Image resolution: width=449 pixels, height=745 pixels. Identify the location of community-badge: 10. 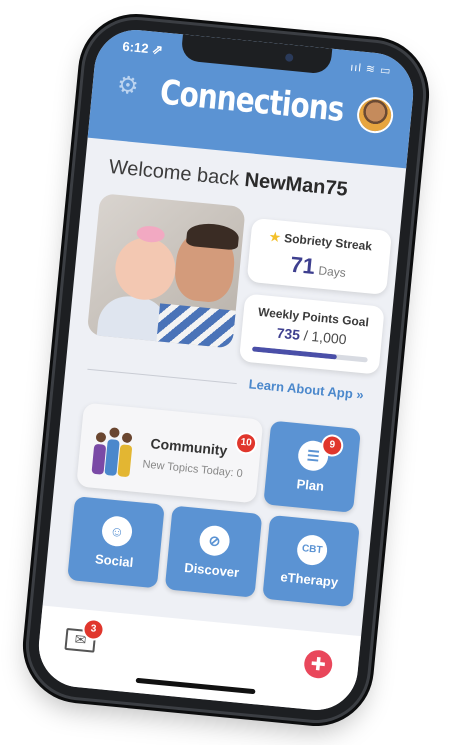
(246, 443).